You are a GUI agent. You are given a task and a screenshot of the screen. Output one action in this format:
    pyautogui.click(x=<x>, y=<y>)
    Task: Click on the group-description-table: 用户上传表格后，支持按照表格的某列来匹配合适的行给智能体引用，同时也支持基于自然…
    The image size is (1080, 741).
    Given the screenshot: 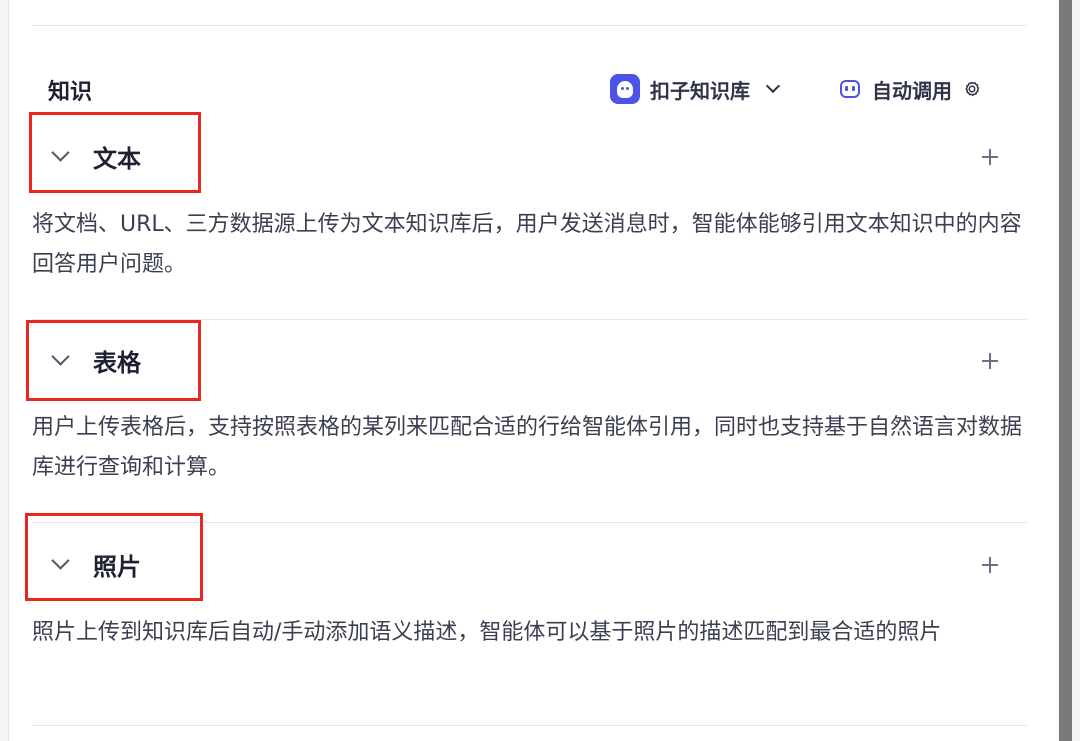 What is the action you would take?
    pyautogui.click(x=527, y=447)
    